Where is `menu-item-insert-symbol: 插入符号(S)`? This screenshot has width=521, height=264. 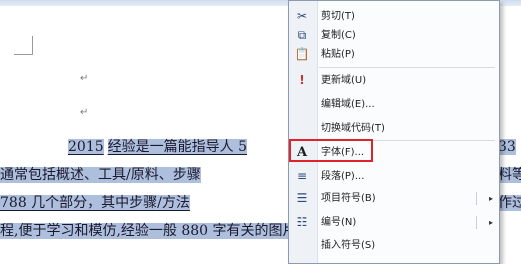
menu-item-insert-symbol: 插入符号(S) is located at coordinates (394, 245).